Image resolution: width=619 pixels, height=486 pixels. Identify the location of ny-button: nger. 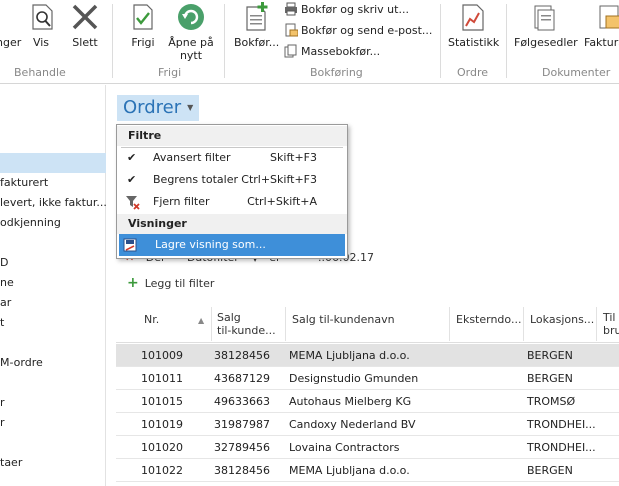
(11, 25).